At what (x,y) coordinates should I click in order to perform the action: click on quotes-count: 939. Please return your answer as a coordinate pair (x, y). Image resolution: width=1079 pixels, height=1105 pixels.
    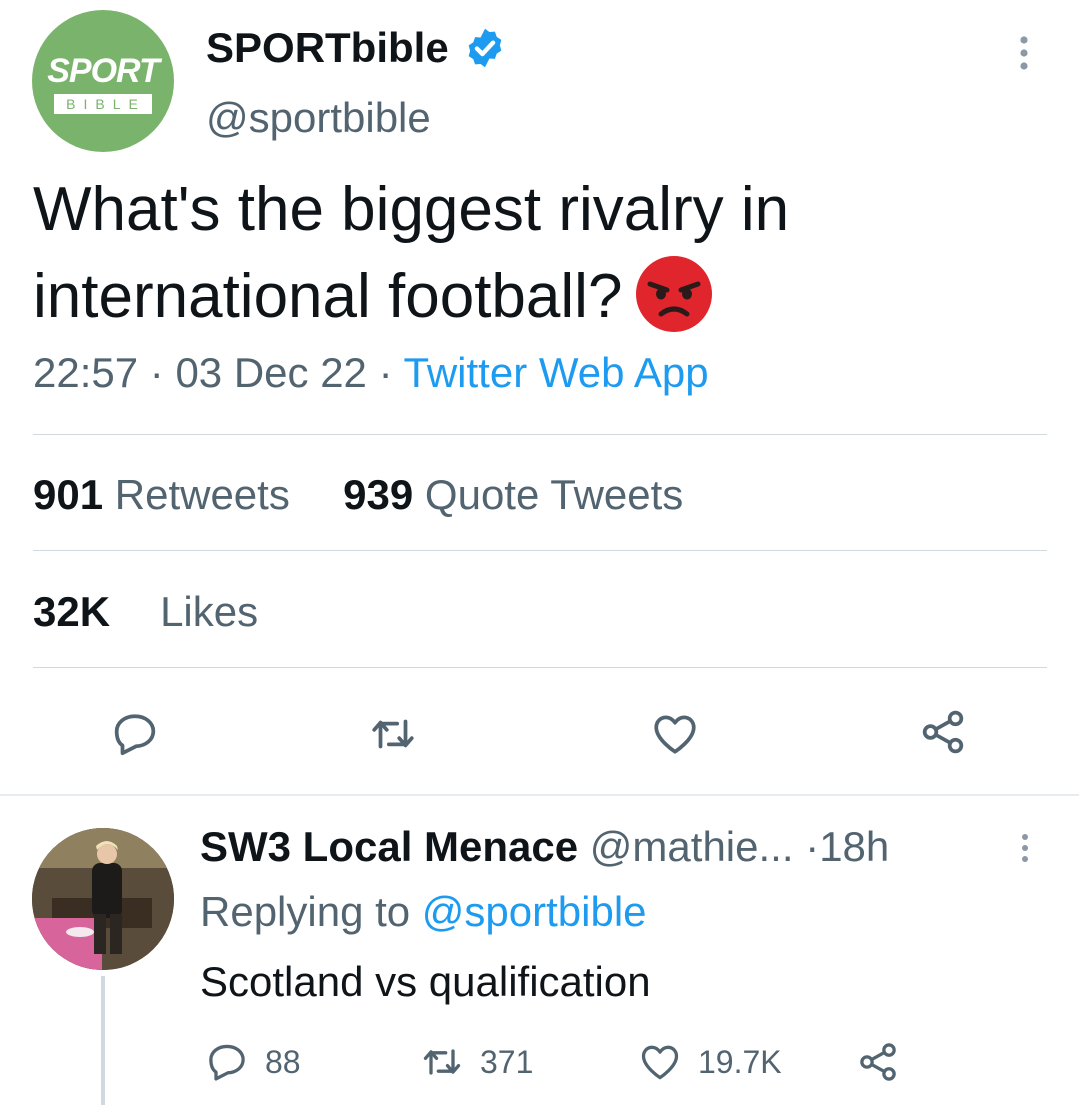
    Looking at the image, I should click on (378, 494).